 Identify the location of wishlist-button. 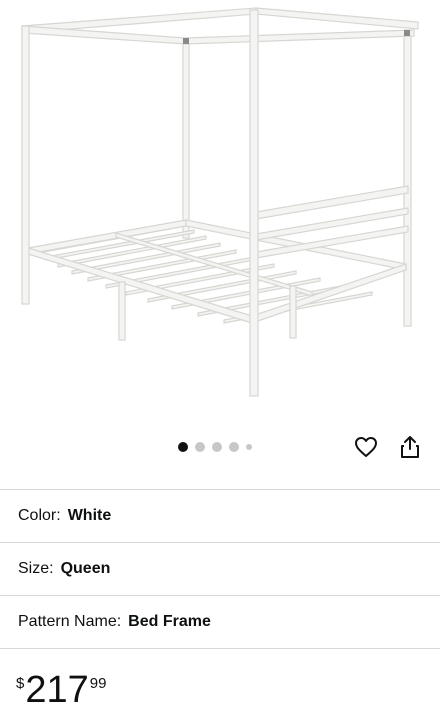
(366, 447).